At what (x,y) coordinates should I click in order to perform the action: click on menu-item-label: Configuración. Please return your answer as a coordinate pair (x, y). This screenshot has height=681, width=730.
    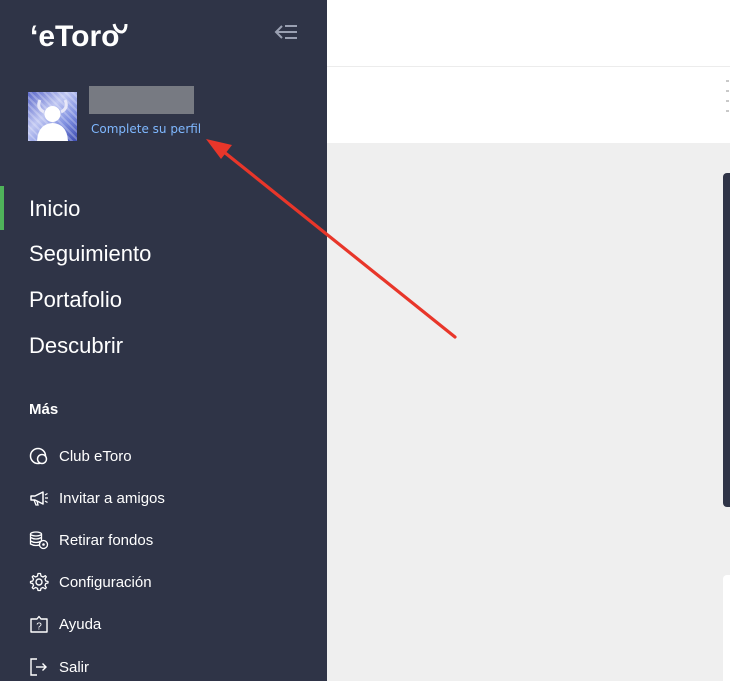
    Looking at the image, I should click on (105, 582).